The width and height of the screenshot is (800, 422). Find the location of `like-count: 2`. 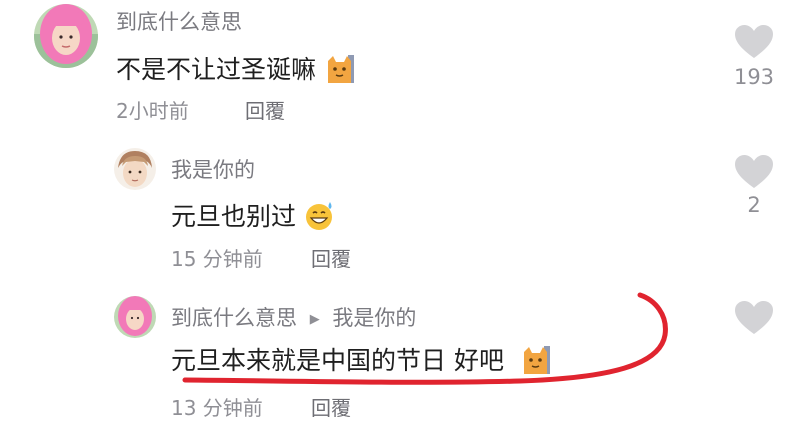

like-count: 2 is located at coordinates (754, 205).